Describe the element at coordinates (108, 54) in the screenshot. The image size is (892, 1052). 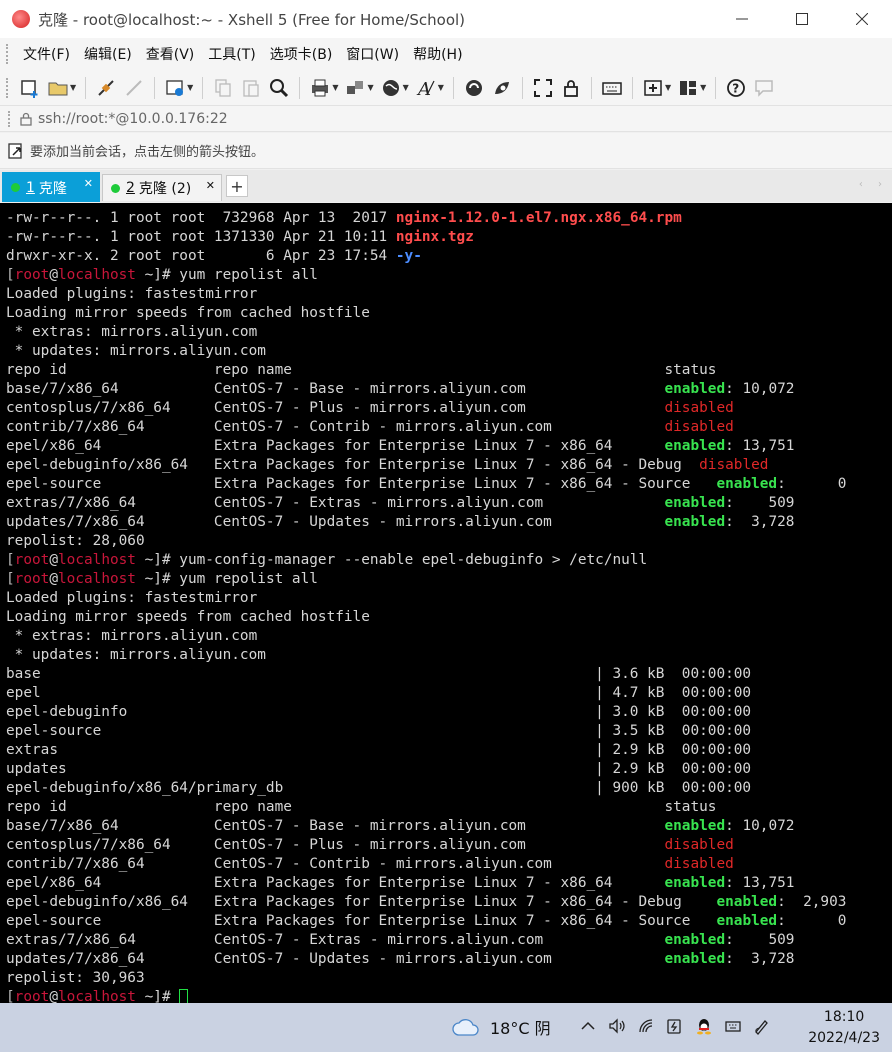
I see `menu-edit: 编辑(E)` at that location.